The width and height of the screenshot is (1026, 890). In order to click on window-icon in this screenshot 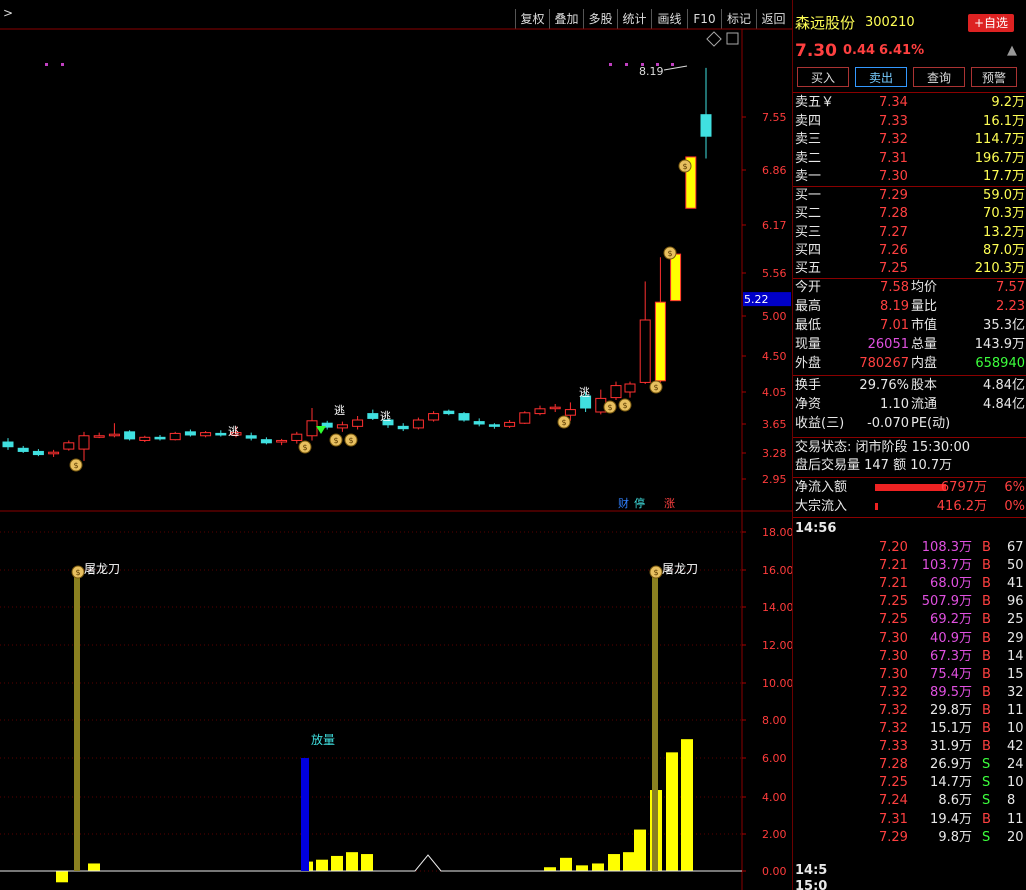, I will do `click(732, 38)`.